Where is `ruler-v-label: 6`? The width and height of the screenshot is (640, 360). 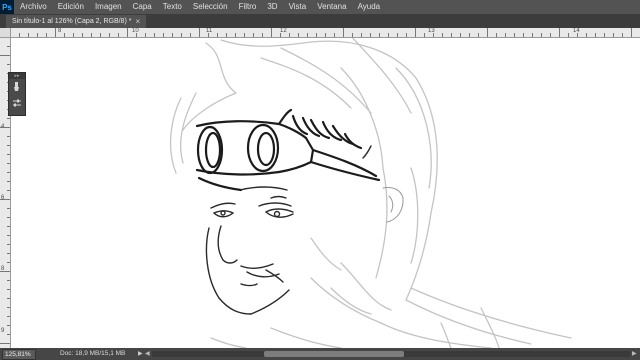
ruler-v-label: 6 is located at coordinates (3, 198).